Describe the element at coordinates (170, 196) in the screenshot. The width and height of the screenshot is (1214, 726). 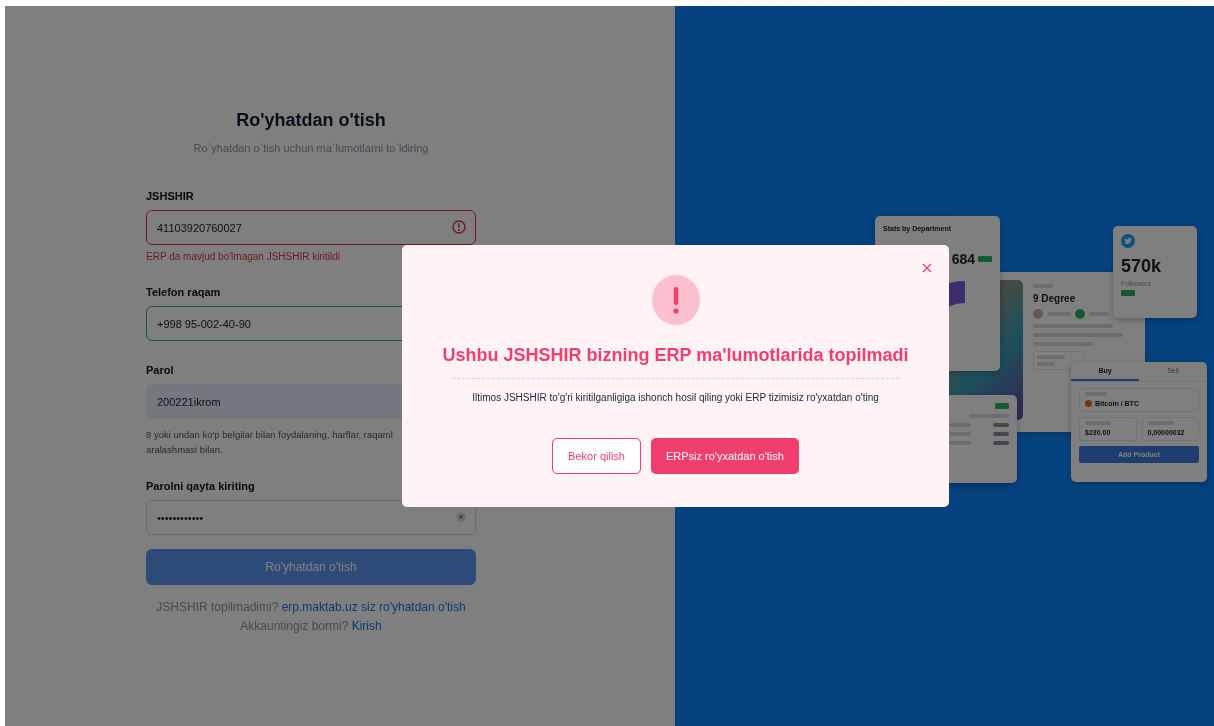
I see `field-label: JSHSHIR` at that location.